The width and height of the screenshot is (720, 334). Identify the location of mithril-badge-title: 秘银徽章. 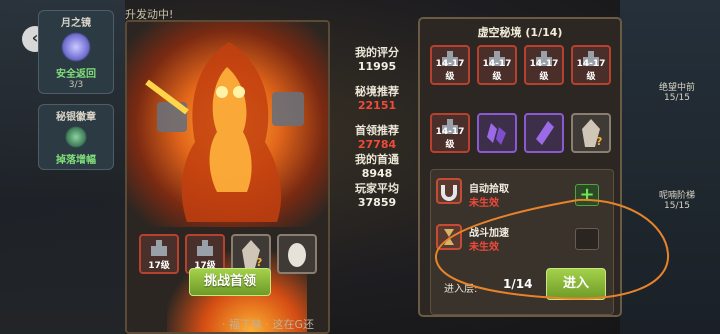
(76, 117).